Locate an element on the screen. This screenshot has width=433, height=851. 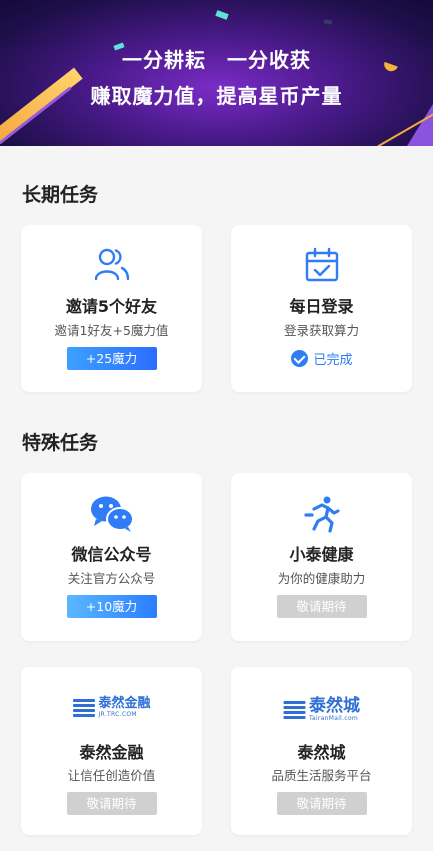
reward-button: +10魔力 is located at coordinates (111, 606).